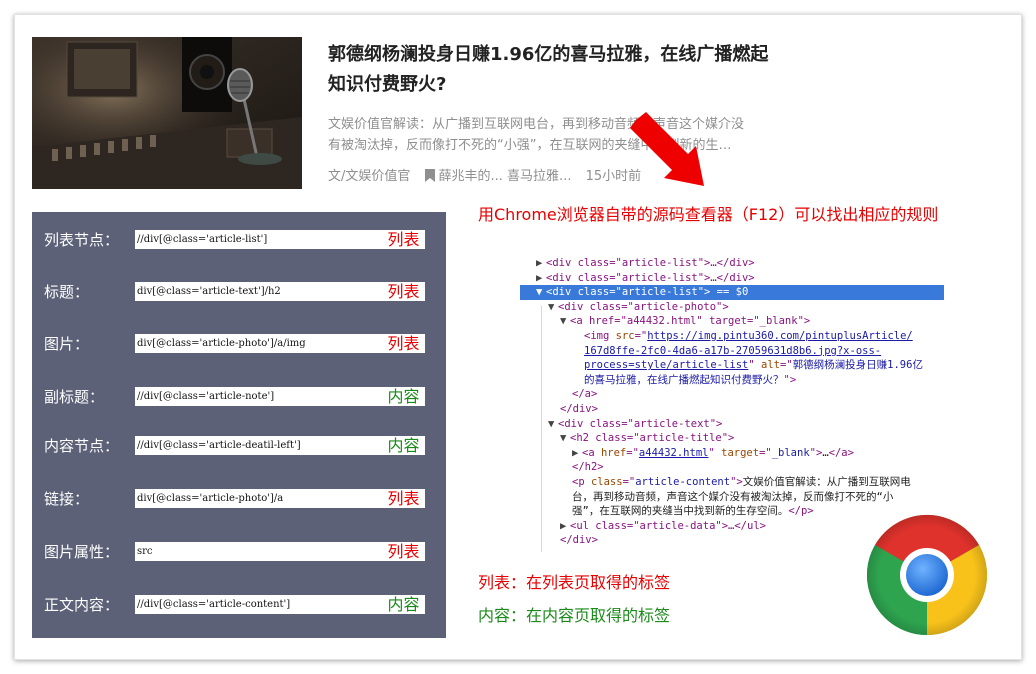 This screenshot has height=674, width=1036. What do you see at coordinates (588, 467) in the screenshot?
I see `dom-node-close: </h2>` at bounding box center [588, 467].